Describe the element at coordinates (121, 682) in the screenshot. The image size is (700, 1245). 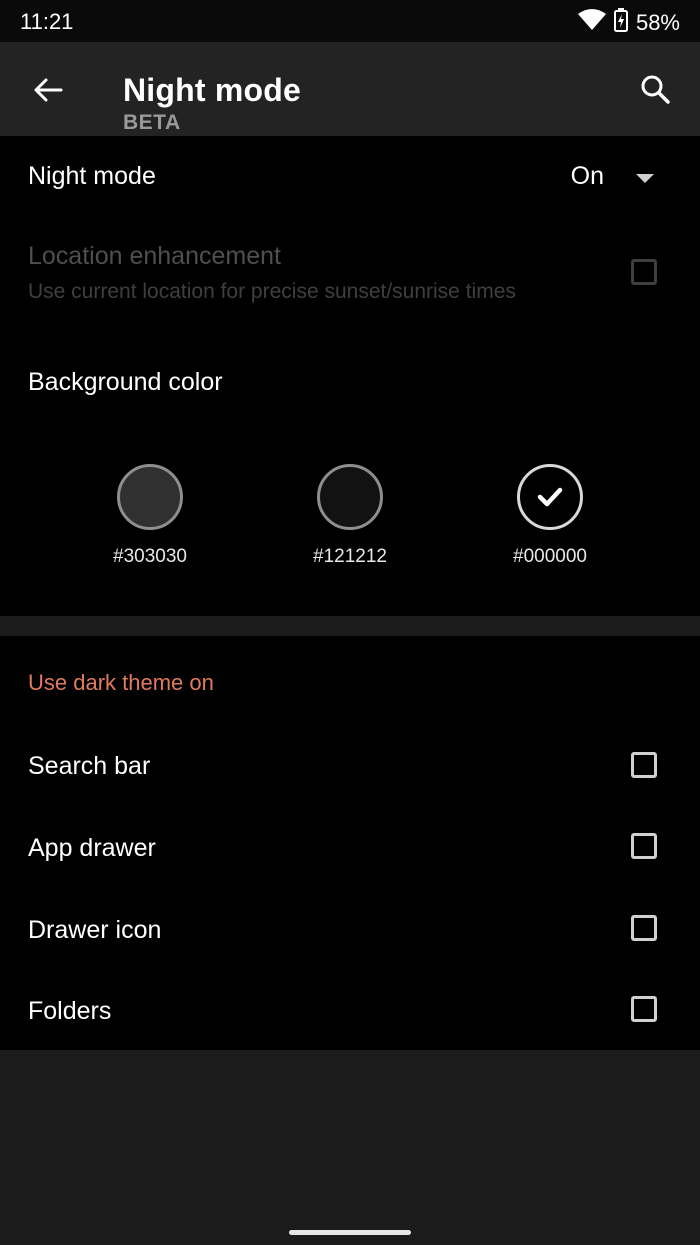
I see `dark-theme-header: Use dark theme on` at that location.